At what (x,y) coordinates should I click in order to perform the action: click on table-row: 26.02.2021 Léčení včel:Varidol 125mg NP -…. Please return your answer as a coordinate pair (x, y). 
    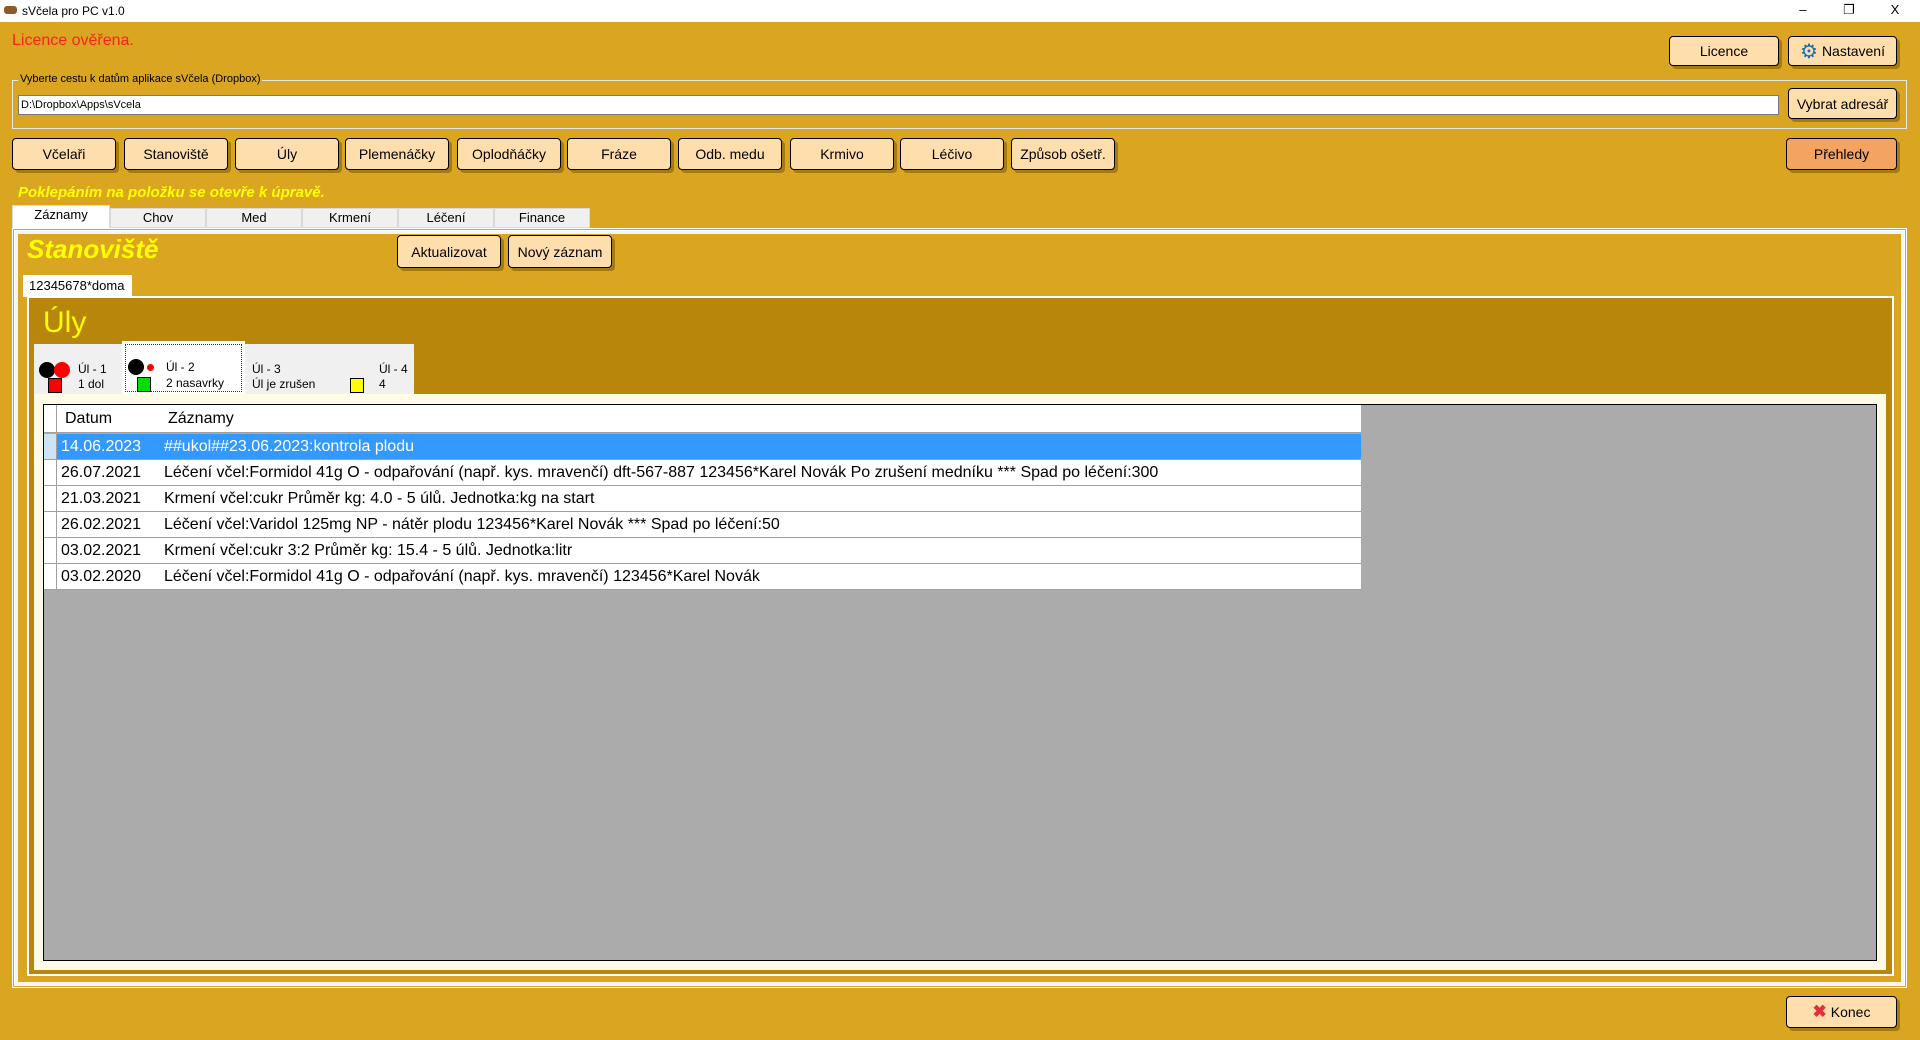
    Looking at the image, I should click on (702, 525).